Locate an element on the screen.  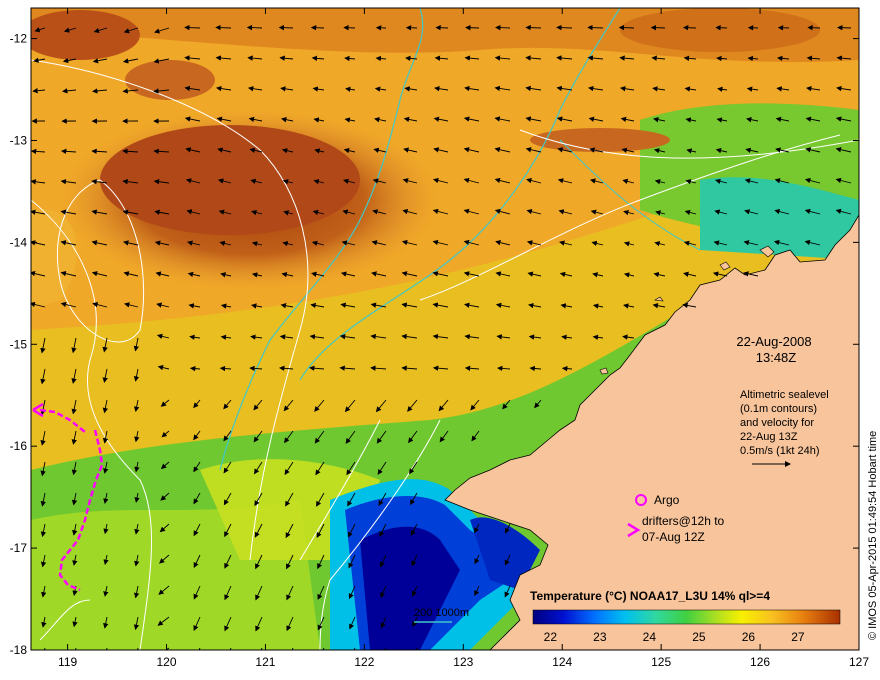
altimetry-line: 0.5m/s (1kt 24h) is located at coordinates (779, 451).